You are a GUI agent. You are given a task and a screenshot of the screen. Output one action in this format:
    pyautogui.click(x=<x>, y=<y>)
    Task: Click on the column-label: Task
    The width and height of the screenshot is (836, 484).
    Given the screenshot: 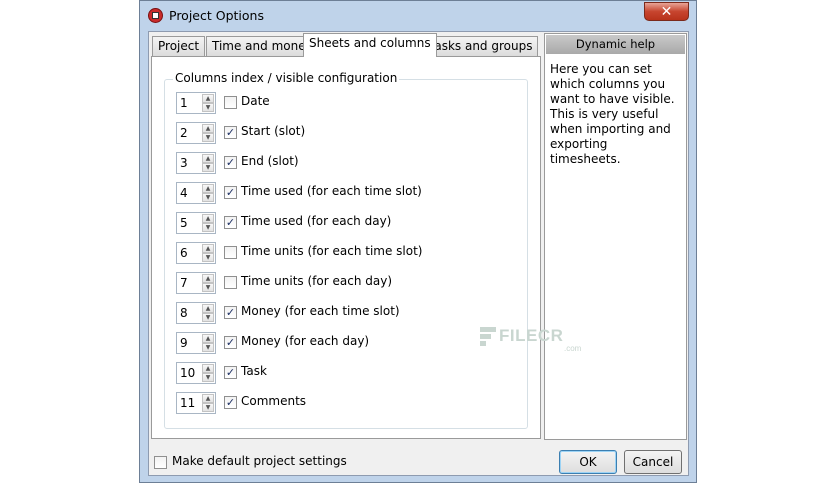 What is the action you would take?
    pyautogui.click(x=254, y=371)
    